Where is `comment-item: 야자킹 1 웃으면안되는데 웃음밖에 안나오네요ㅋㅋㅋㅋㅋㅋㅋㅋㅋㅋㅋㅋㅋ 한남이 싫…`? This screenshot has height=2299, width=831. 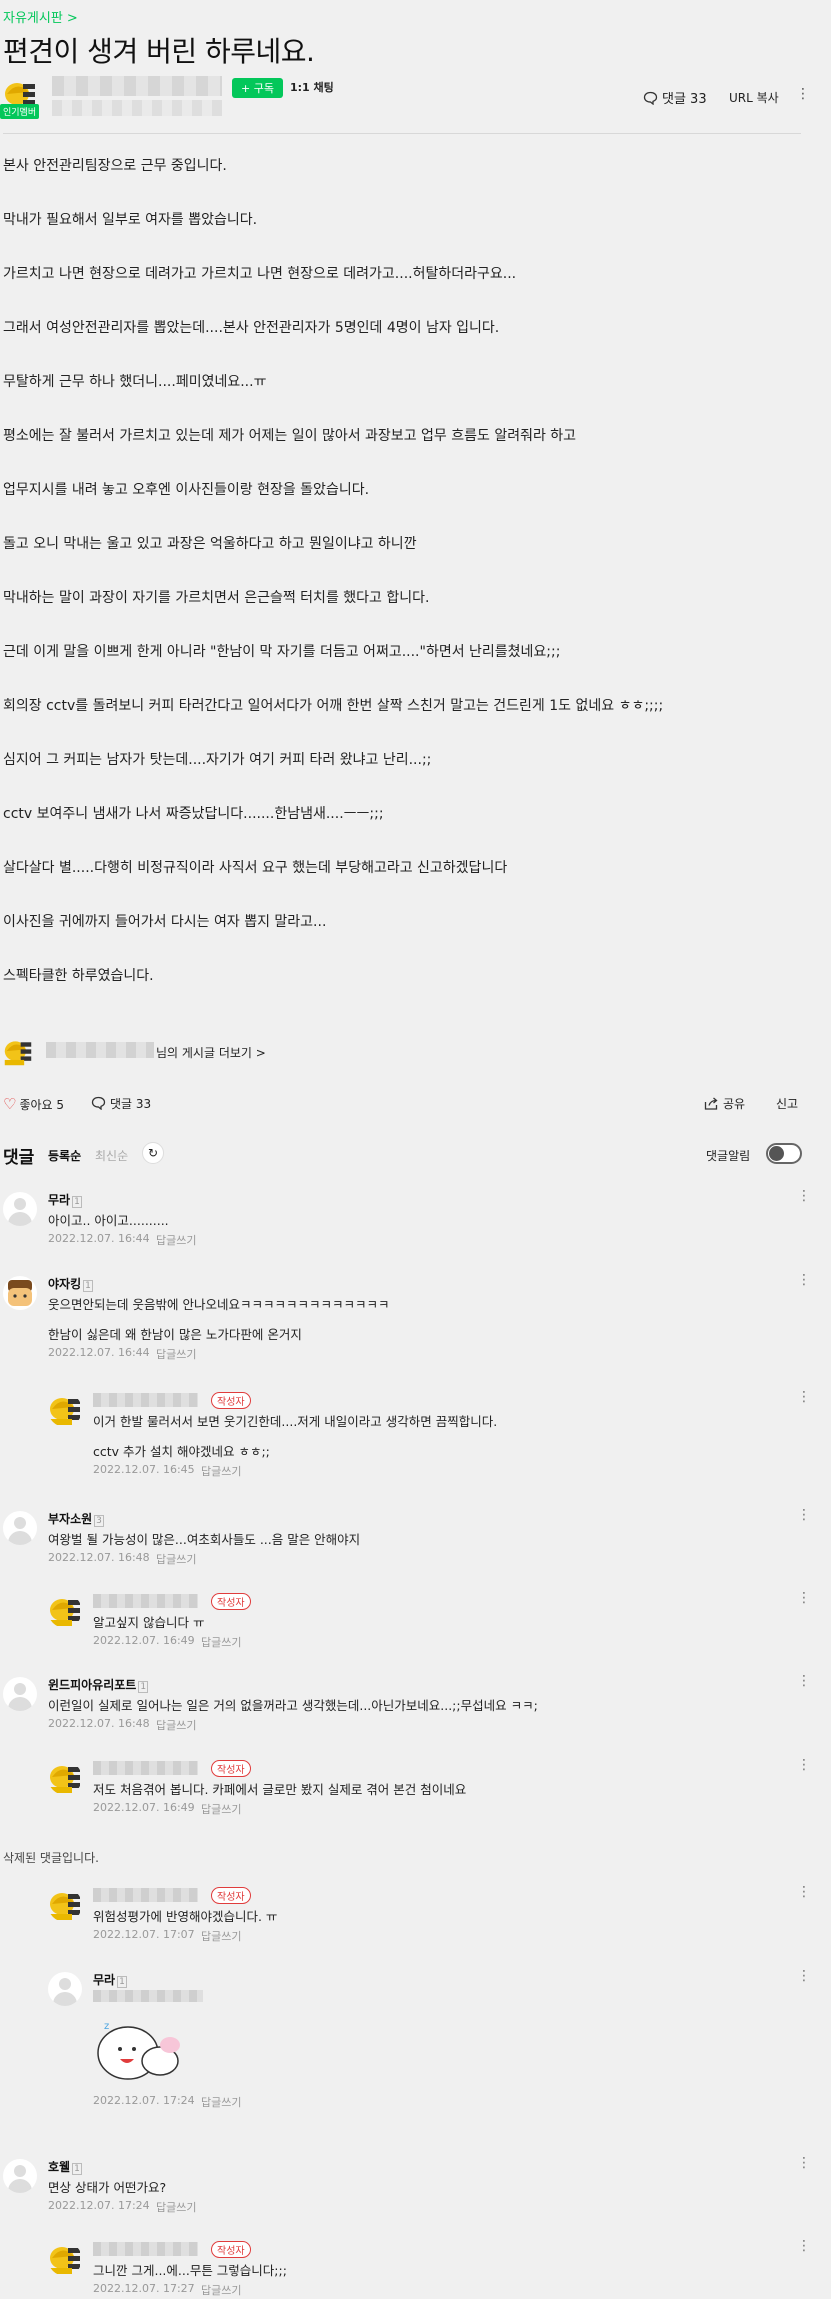 comment-item: 야자킹 1 웃으면안되는데 웃음밖에 안나오네요ㅋㅋㅋㅋㅋㅋㅋㅋㅋㅋㅋㅋㅋ 한남이 싫… is located at coordinates (415, 1316).